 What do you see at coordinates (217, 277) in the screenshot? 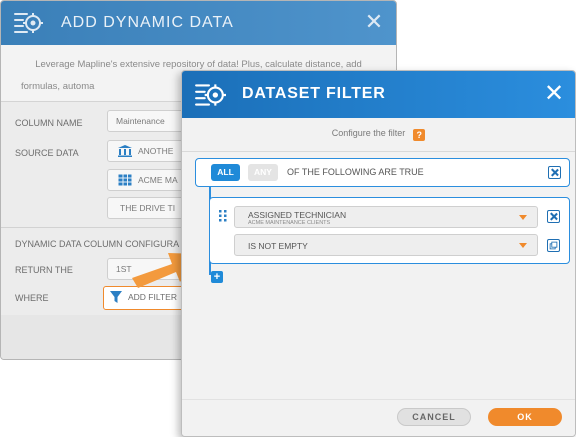
I see `add-condition-button: +` at bounding box center [217, 277].